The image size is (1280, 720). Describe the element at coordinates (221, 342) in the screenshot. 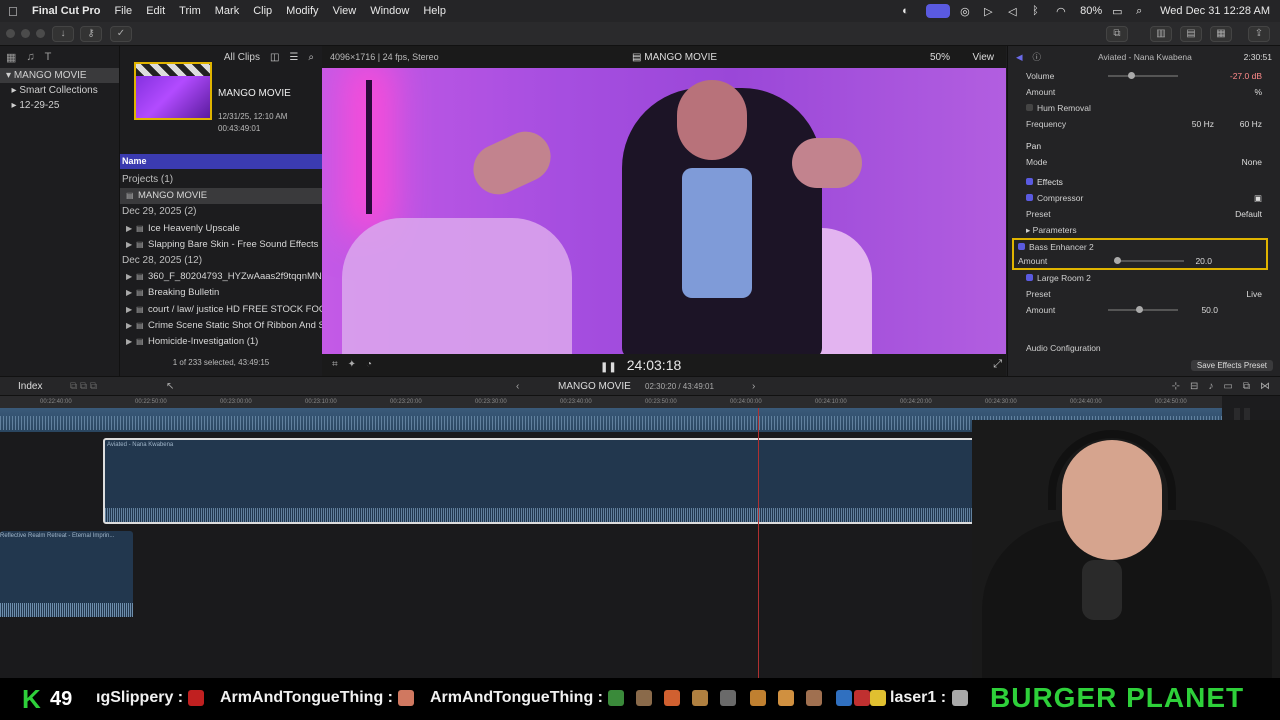

I see `list-item: ▶ ▤ Homicide-Investigation (1)` at that location.